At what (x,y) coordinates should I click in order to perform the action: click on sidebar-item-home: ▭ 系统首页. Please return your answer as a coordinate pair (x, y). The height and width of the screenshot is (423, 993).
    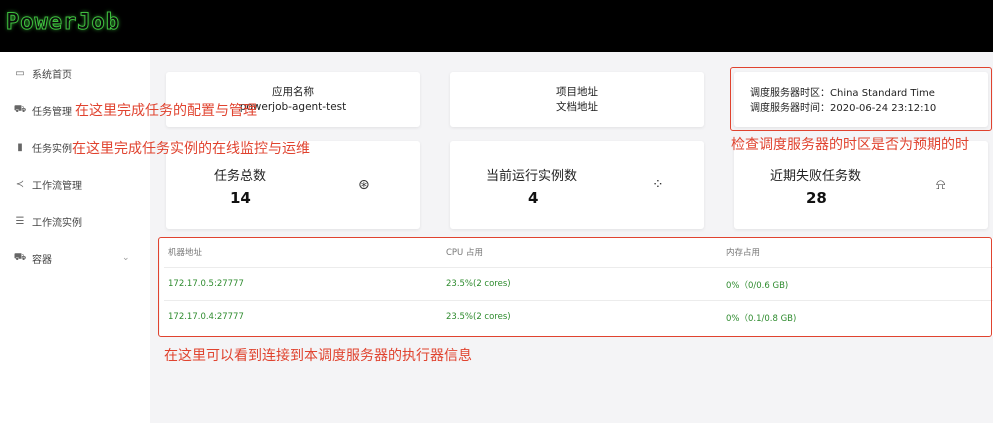
    Looking at the image, I should click on (43, 73).